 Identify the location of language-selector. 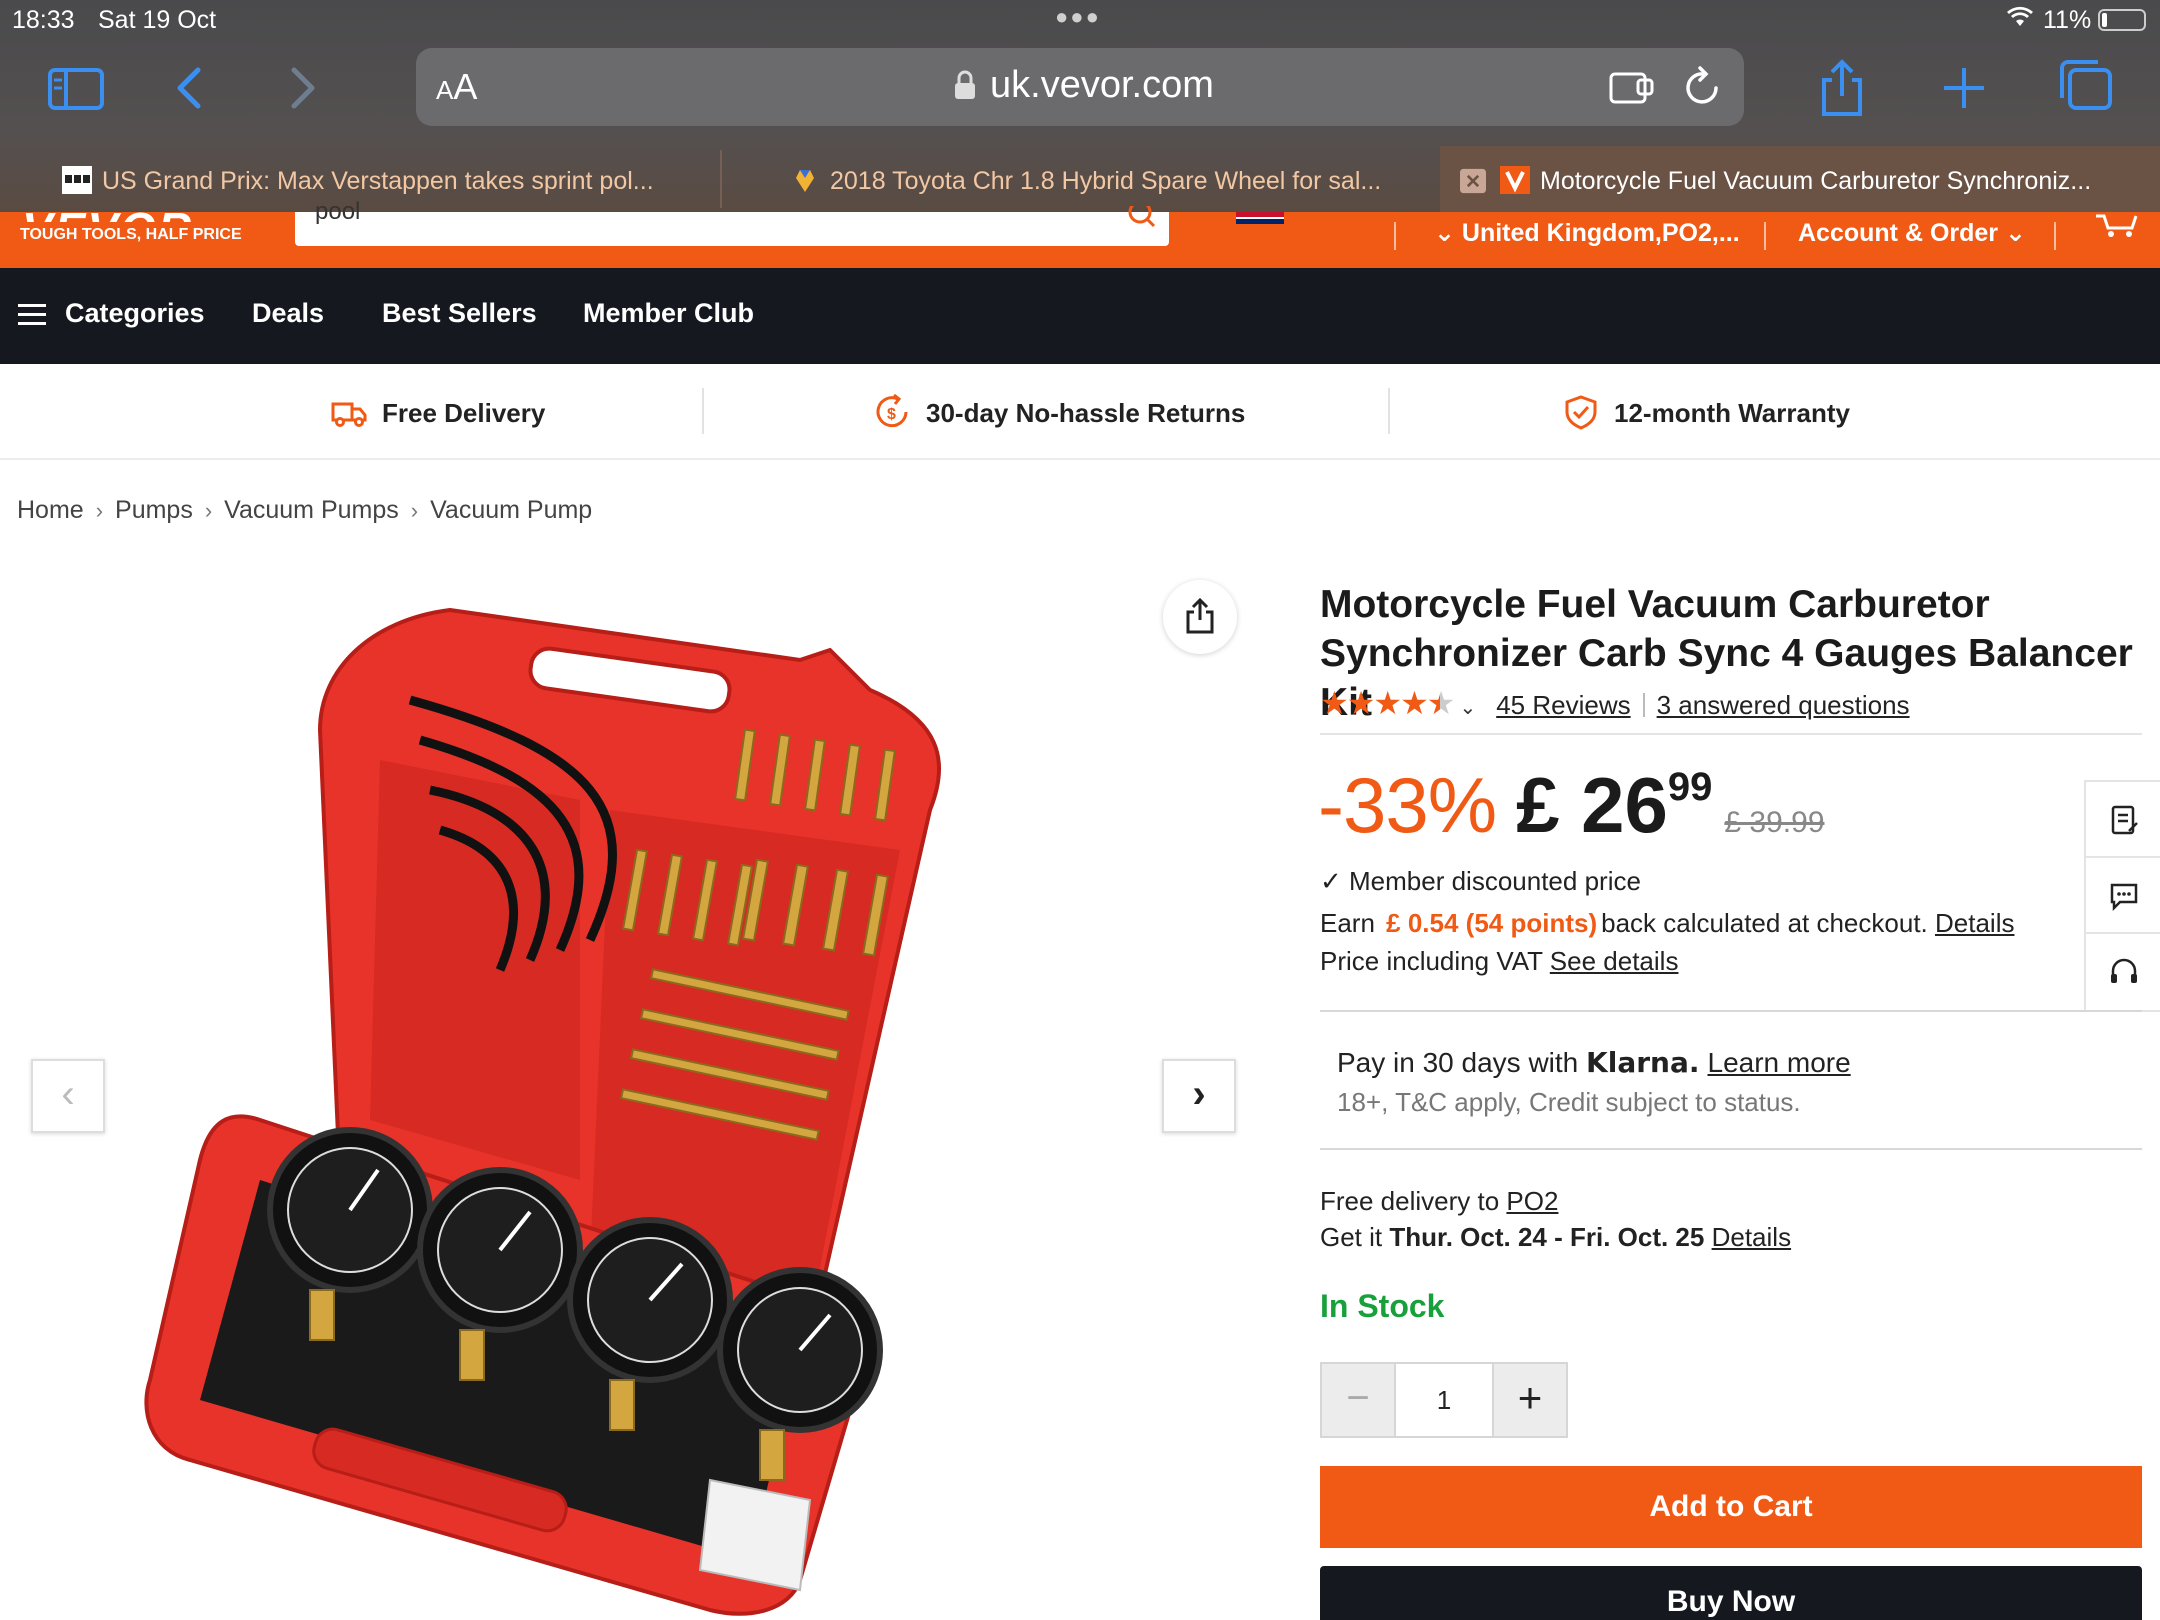
(1286, 222).